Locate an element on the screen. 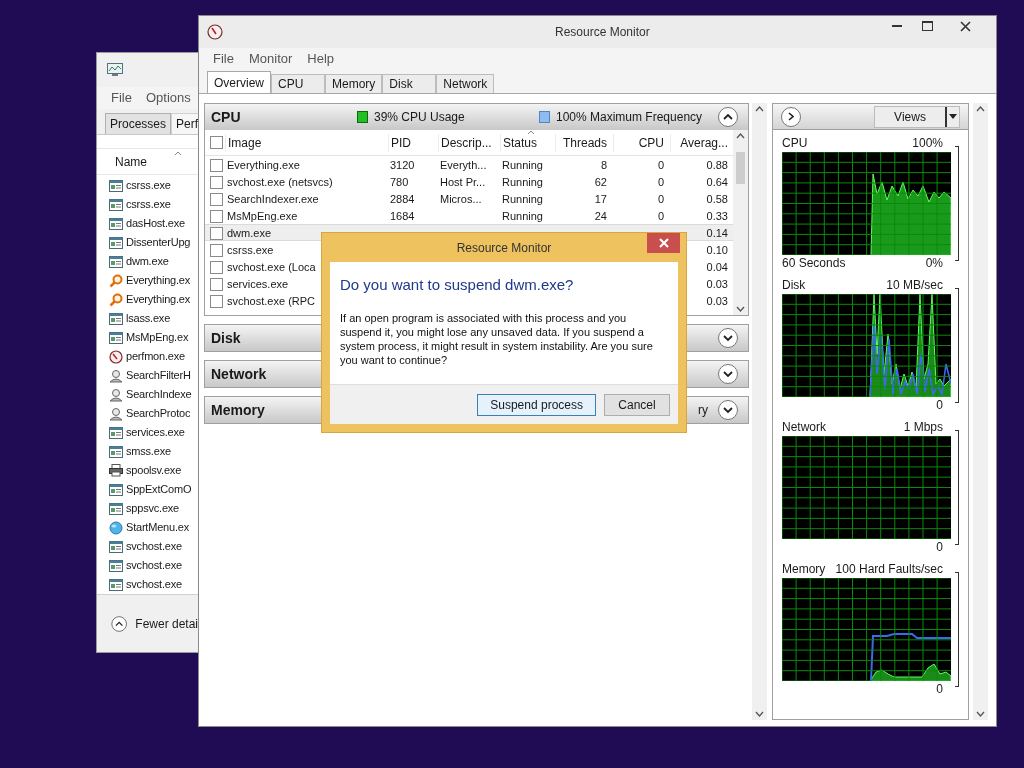 Image resolution: width=1024 pixels, height=768 pixels. table-cell: 2884 is located at coordinates (402, 199).